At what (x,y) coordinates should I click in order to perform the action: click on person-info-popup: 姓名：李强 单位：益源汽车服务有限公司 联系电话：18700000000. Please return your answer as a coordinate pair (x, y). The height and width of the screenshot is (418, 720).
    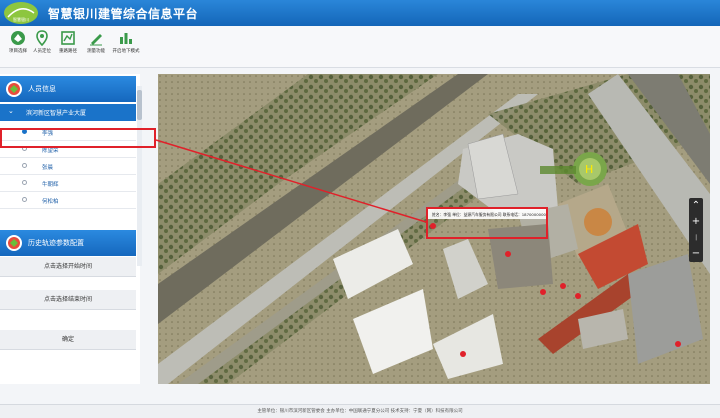
    Looking at the image, I should click on (487, 223).